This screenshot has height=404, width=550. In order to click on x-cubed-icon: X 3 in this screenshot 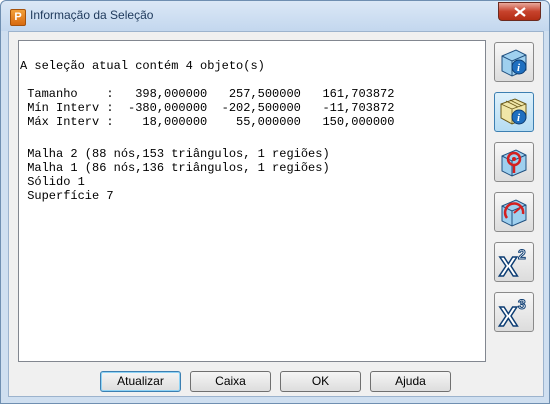, I will do `click(512, 312)`.